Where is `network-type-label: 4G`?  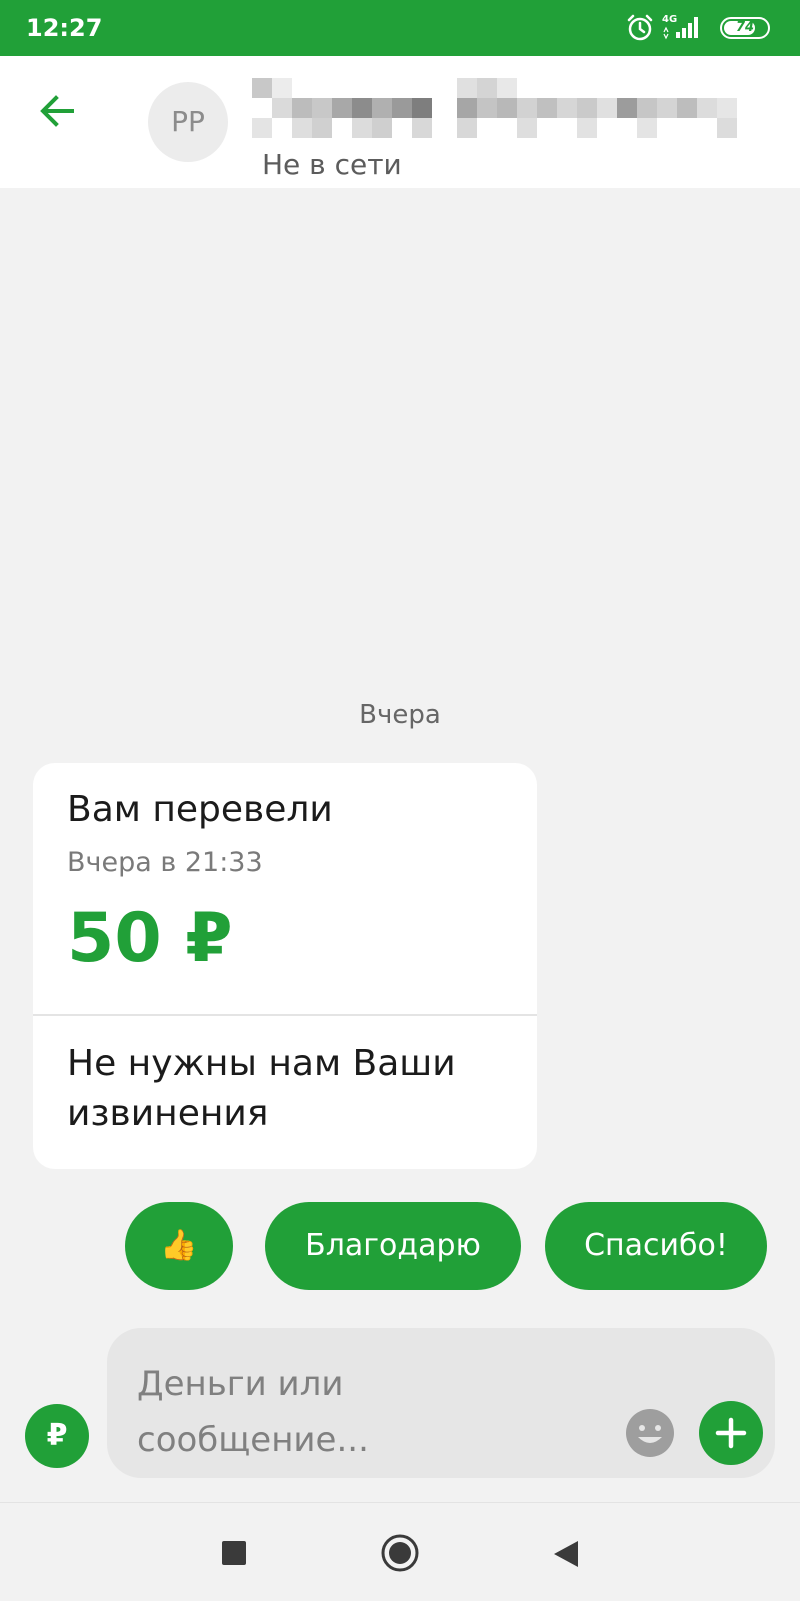 network-type-label: 4G is located at coordinates (669, 19).